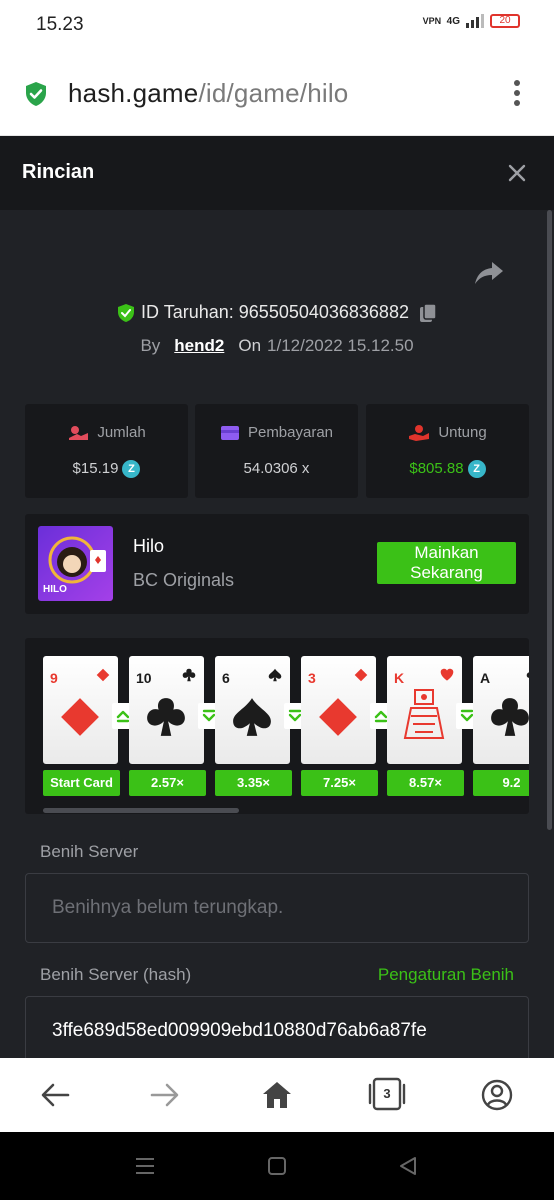  I want to click on hilo-cards-panel: 9 Start Card 10 2.57× 6 3.35× 3 7.25× K 8.57× A 9.2, so click(277, 726).